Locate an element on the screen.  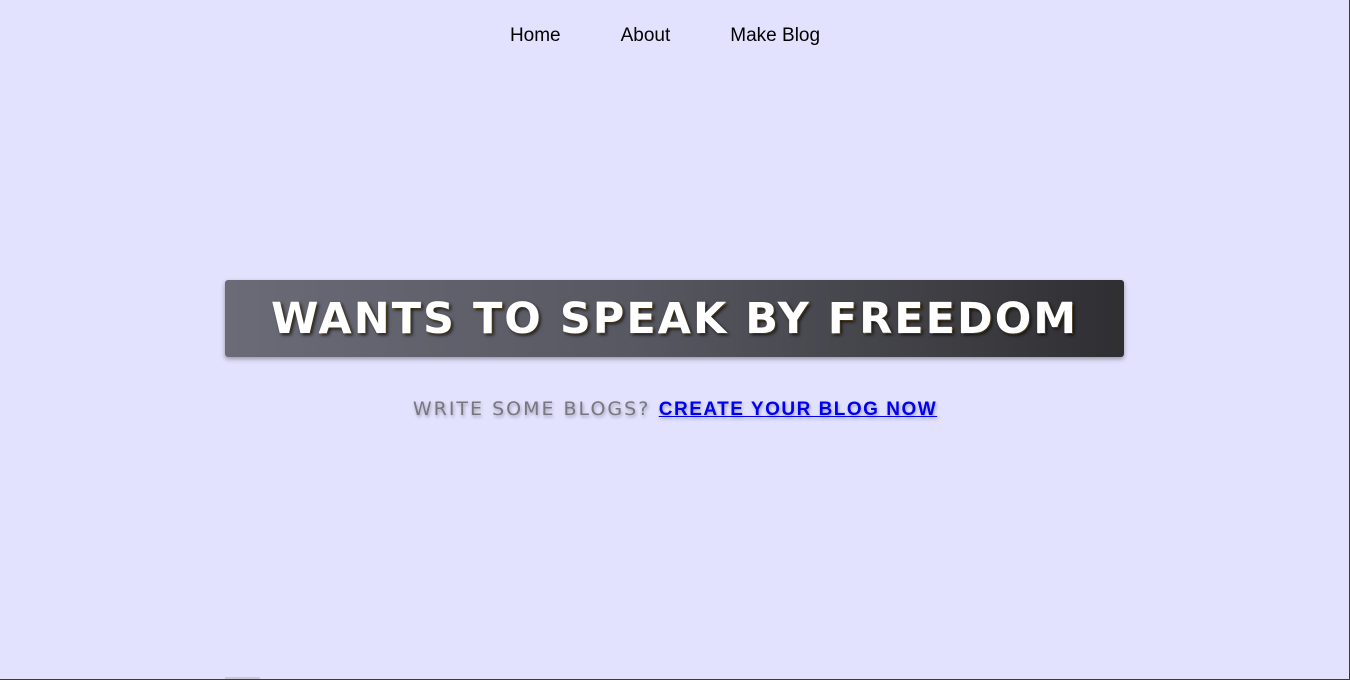
main-nav: Home About Make Blog is located at coordinates (670, 36).